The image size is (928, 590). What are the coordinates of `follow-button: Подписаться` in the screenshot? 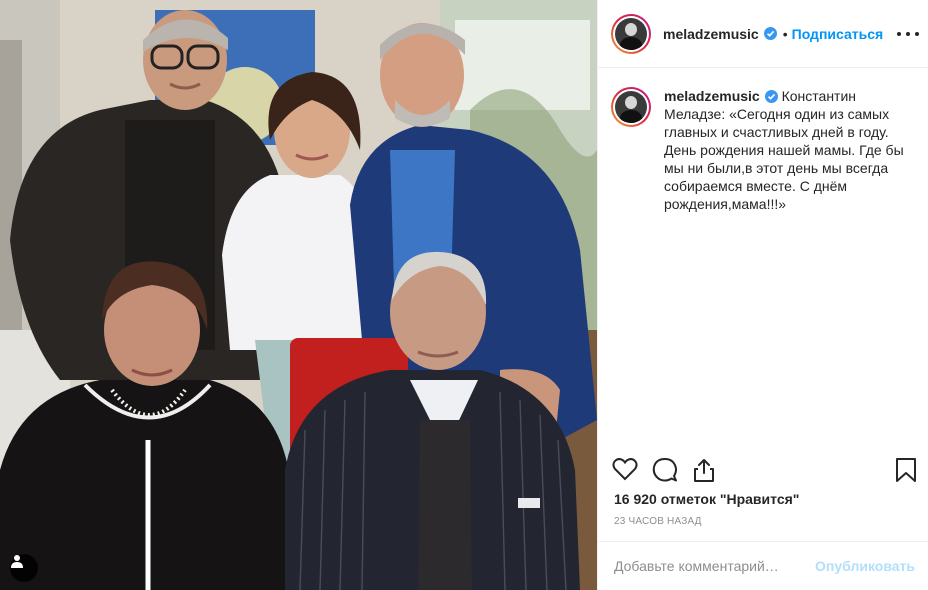 It's located at (838, 34).